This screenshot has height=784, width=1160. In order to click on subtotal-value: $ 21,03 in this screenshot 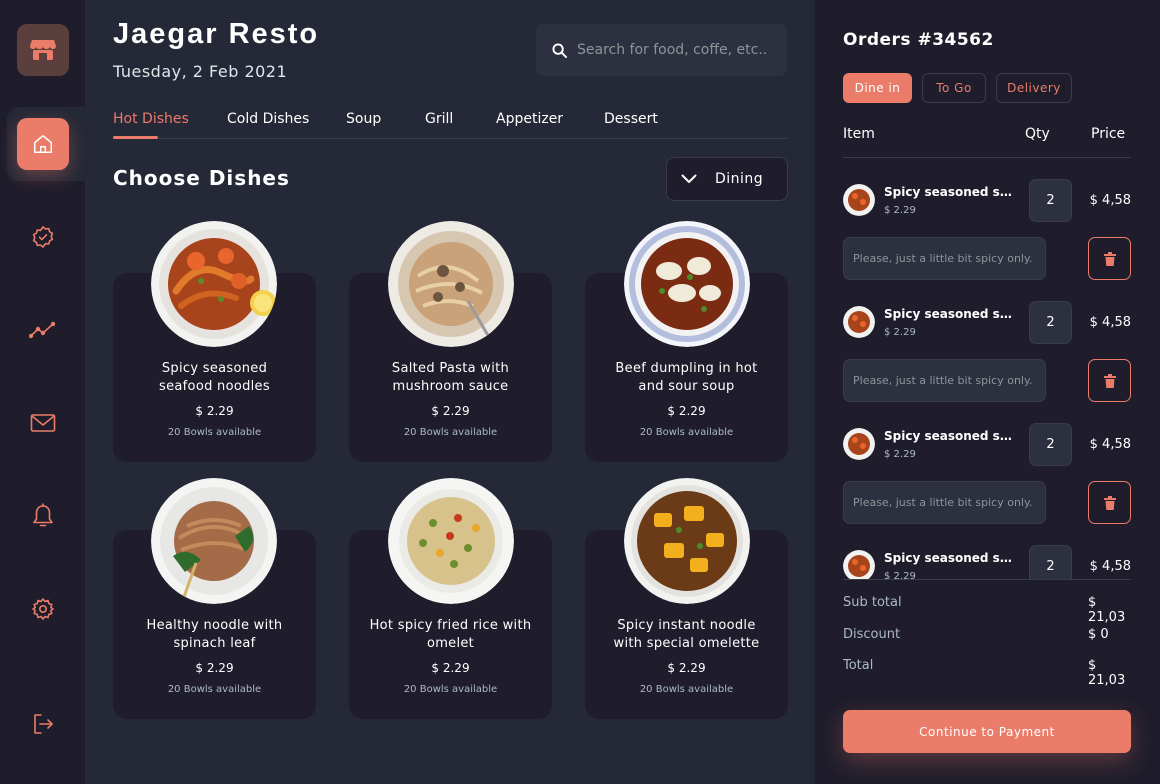, I will do `click(1107, 610)`.